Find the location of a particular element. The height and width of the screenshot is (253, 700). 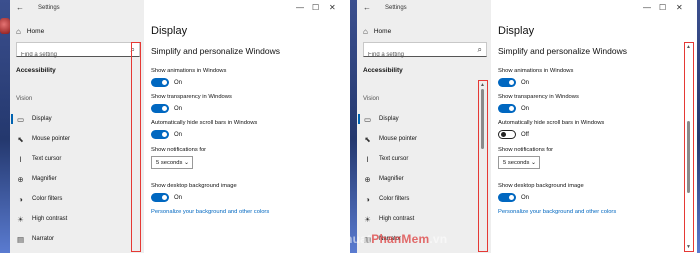

category-title: Accessibility is located at coordinates (383, 70).